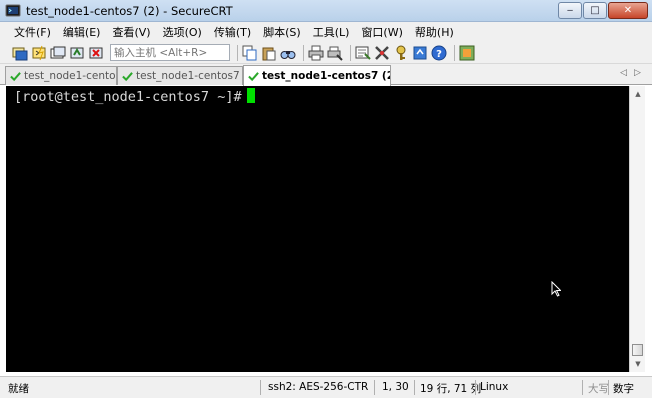 Image resolution: width=652 pixels, height=400 pixels. I want to click on tab-scroll-right-button: ▷, so click(637, 73).